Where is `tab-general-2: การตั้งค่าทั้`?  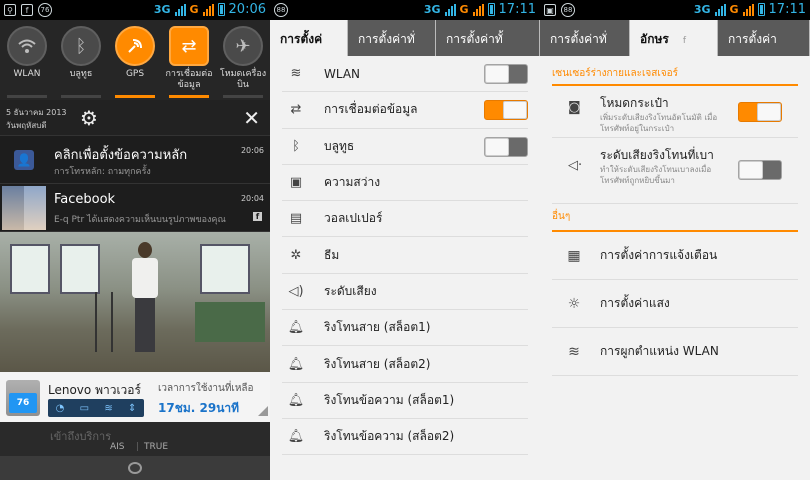
tab-general-2: การตั้งค่าทั้ is located at coordinates (488, 38).